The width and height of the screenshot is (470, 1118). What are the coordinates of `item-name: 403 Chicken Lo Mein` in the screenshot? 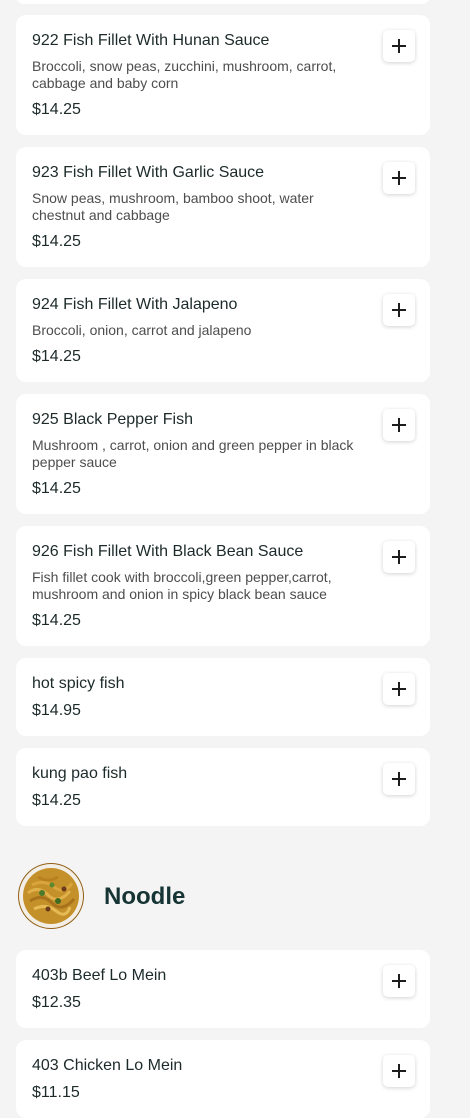 It's located at (107, 1065).